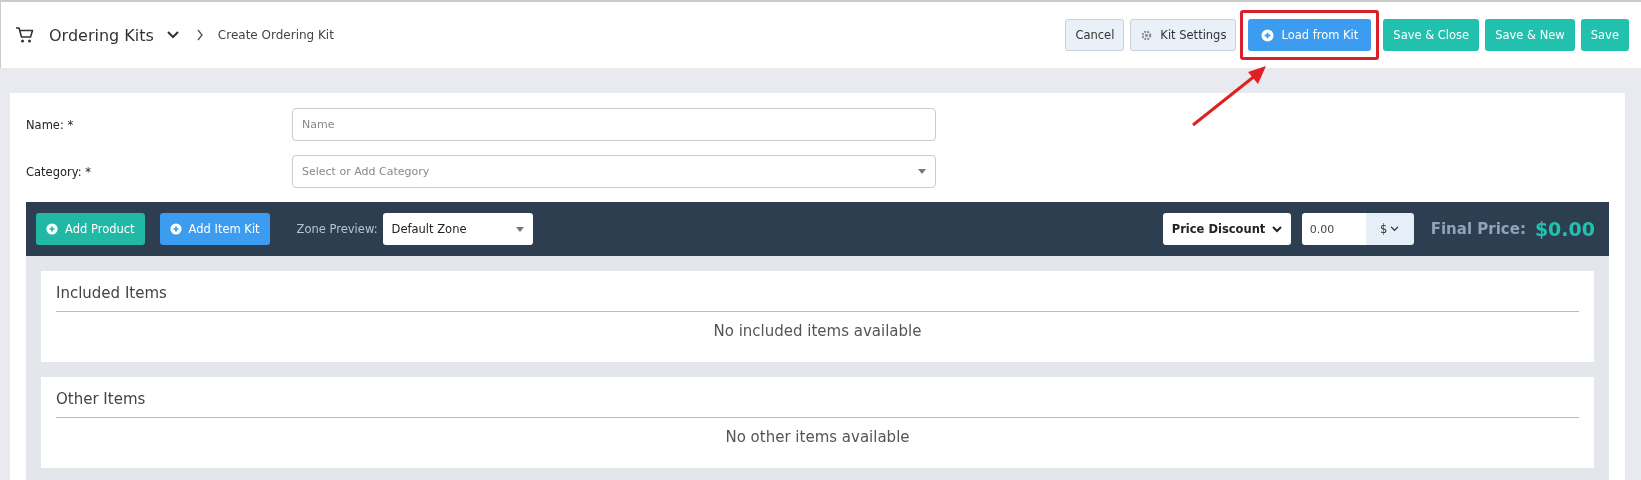 This screenshot has height=480, width=1641. What do you see at coordinates (337, 229) in the screenshot?
I see `zone-label: Zone Preview:` at bounding box center [337, 229].